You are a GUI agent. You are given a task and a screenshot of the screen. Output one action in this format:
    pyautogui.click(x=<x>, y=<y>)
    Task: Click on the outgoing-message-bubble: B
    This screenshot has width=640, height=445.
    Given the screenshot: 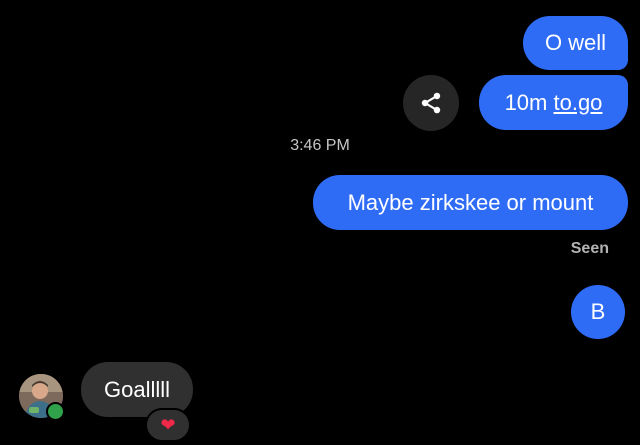 What is the action you would take?
    pyautogui.click(x=598, y=312)
    